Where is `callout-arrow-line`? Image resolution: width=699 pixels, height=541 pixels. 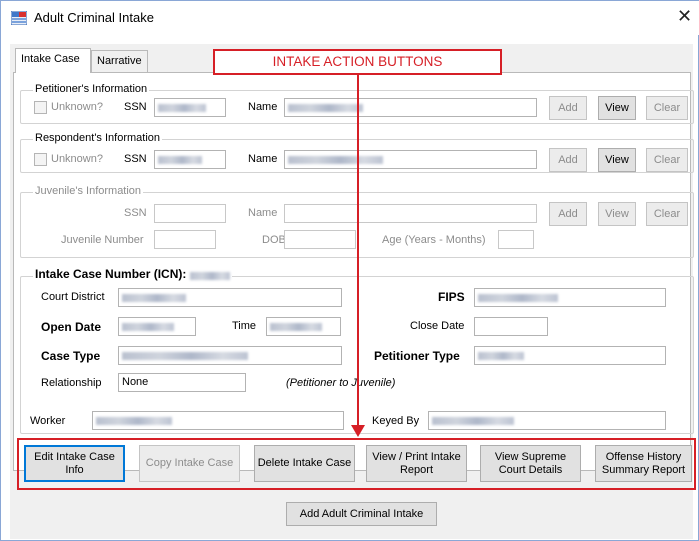
callout-arrow-line is located at coordinates (358, 251).